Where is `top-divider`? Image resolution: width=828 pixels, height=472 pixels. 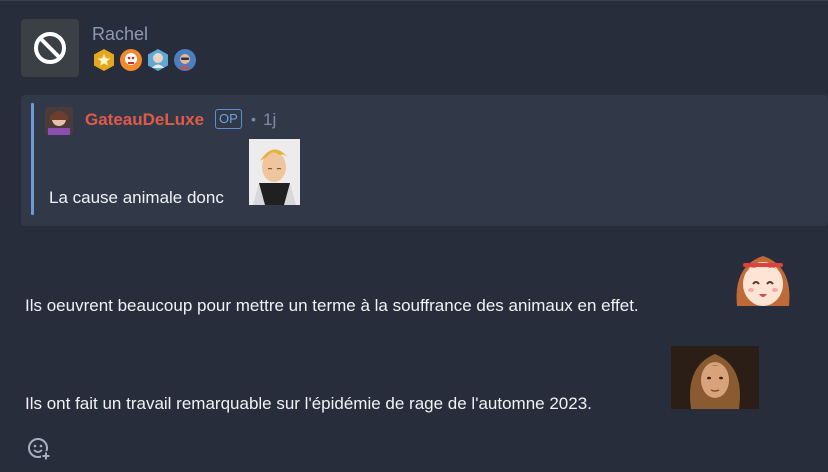 top-divider is located at coordinates (414, 0).